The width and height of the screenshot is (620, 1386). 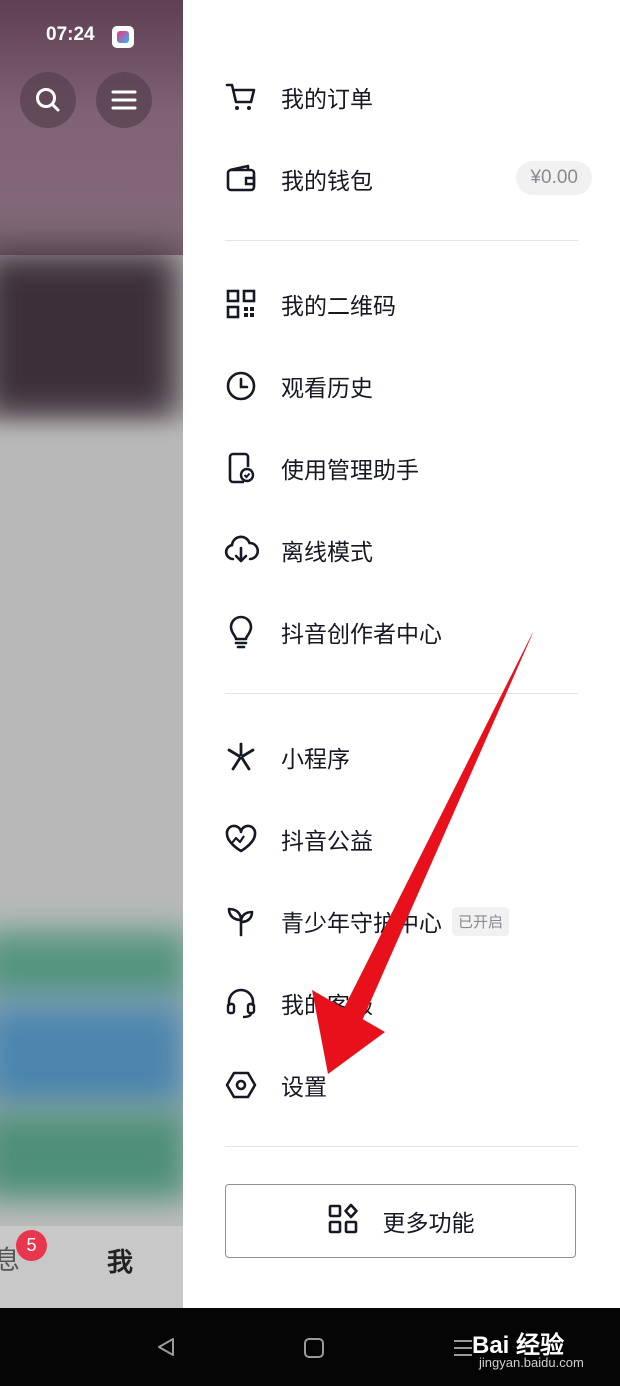 I want to click on message-count-badge: 5, so click(x=31, y=1245).